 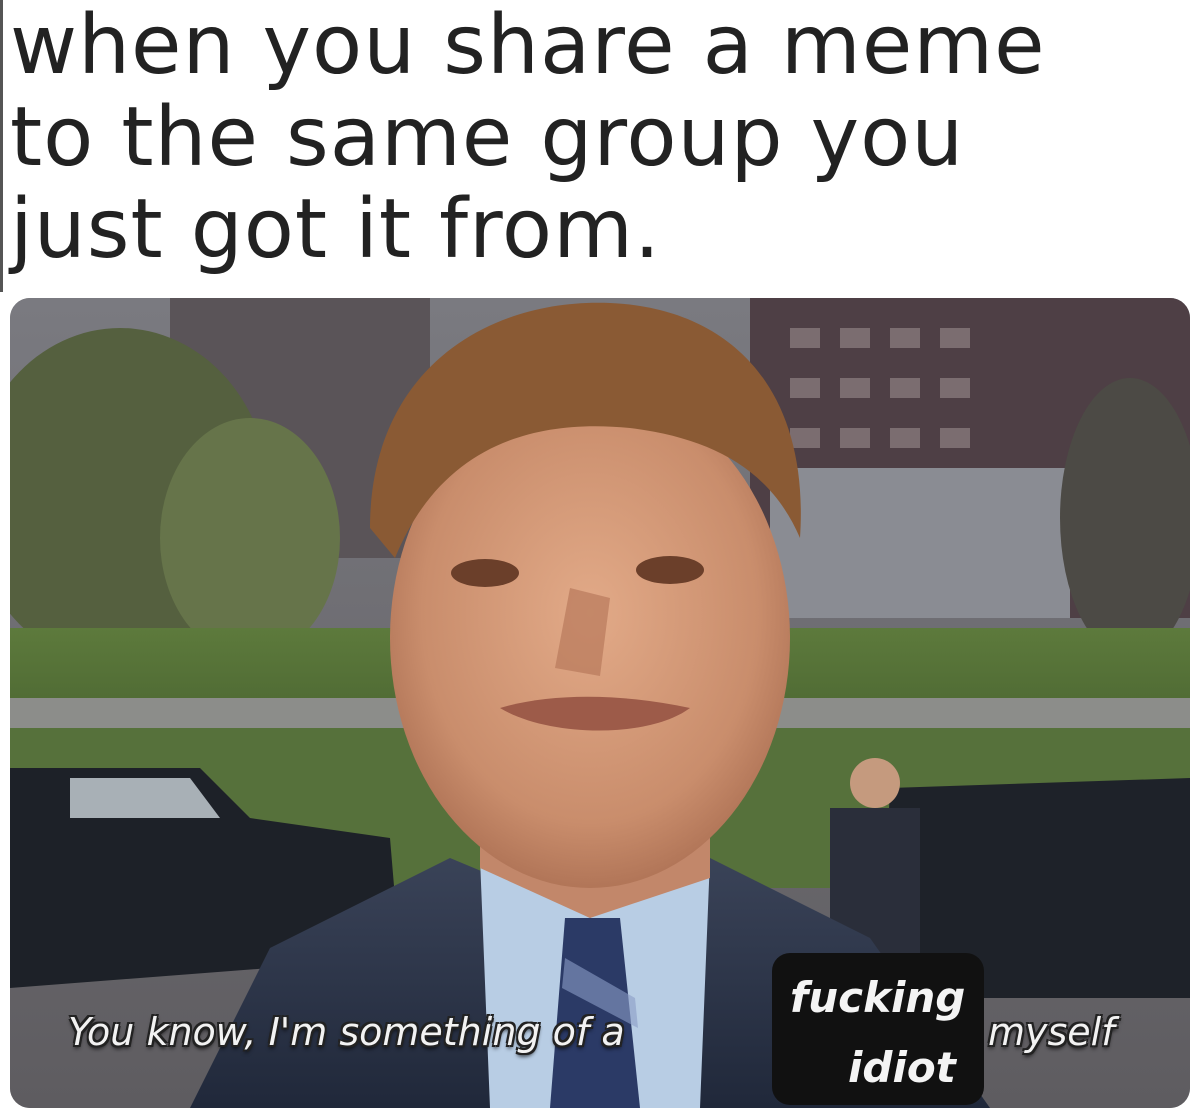 What do you see at coordinates (920, 543) in the screenshot?
I see `low-building` at bounding box center [920, 543].